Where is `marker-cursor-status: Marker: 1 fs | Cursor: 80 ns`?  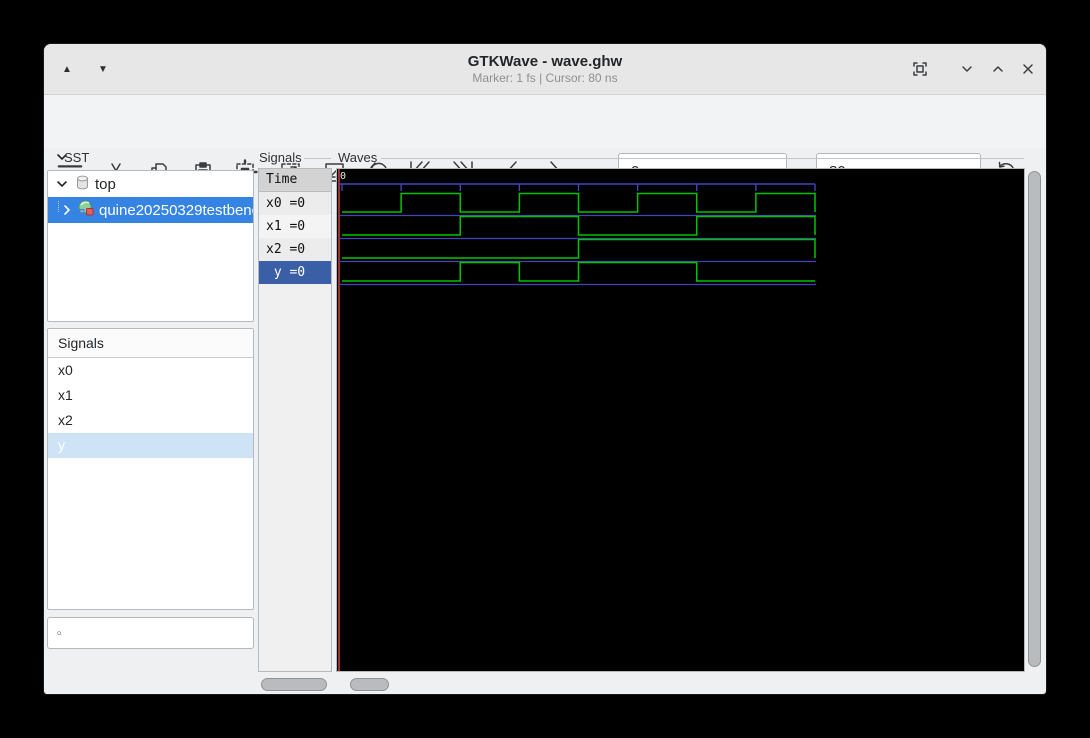
marker-cursor-status: Marker: 1 fs | Cursor: 80 ns is located at coordinates (545, 78).